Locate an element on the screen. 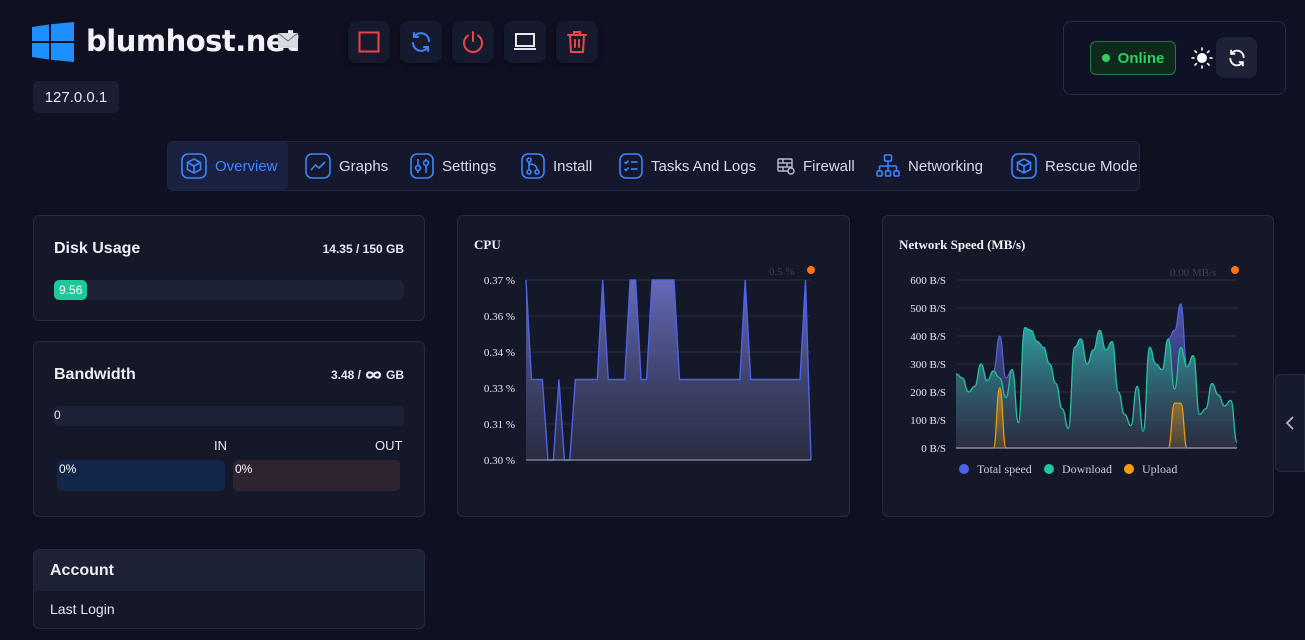  tab-label: Firewall is located at coordinates (829, 166).